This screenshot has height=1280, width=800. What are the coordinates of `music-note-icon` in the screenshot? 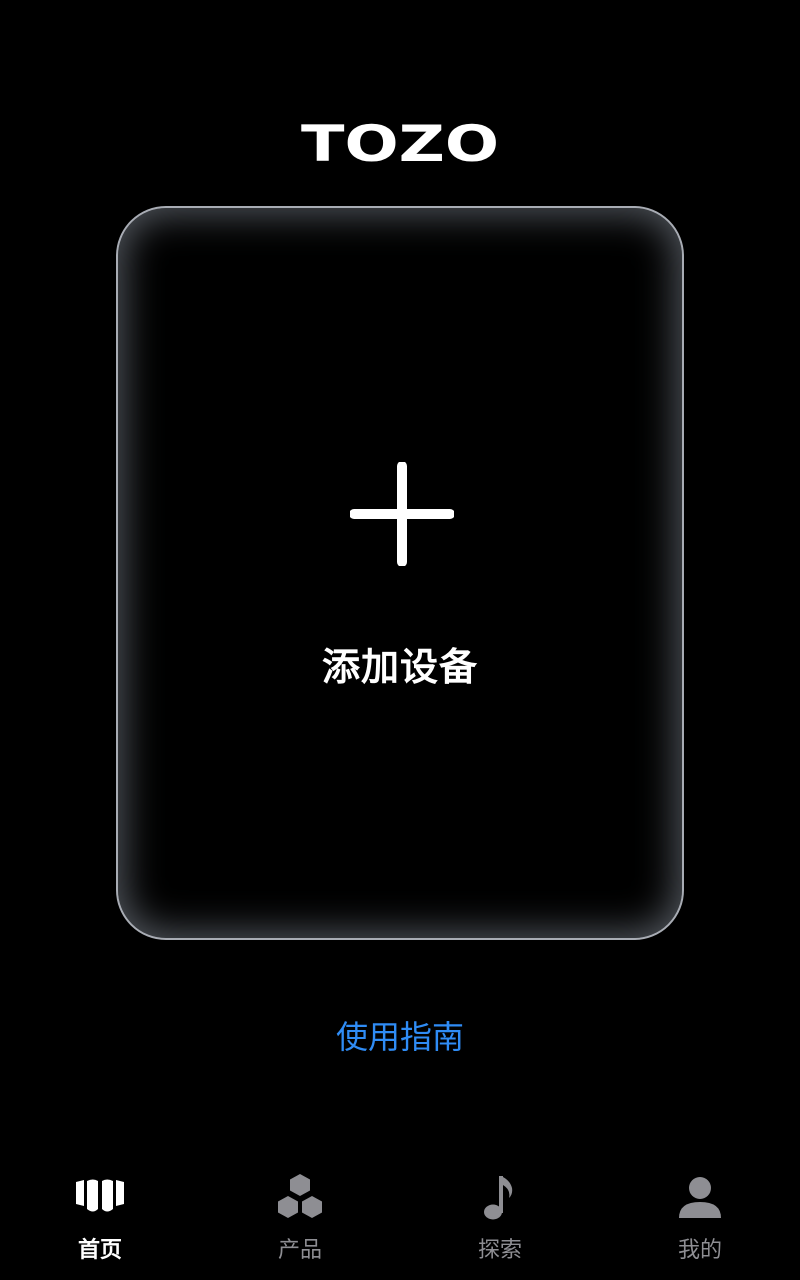 It's located at (498, 1198).